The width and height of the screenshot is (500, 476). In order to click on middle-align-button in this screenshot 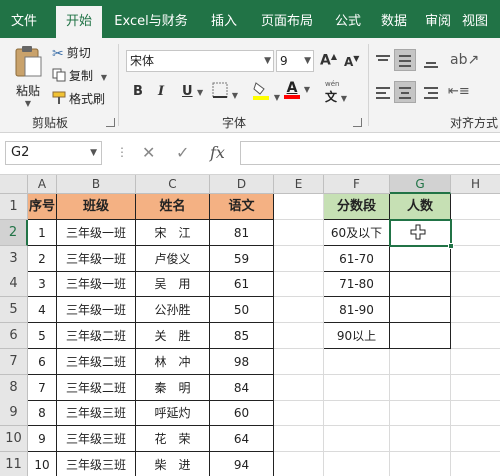, I will do `click(405, 60)`.